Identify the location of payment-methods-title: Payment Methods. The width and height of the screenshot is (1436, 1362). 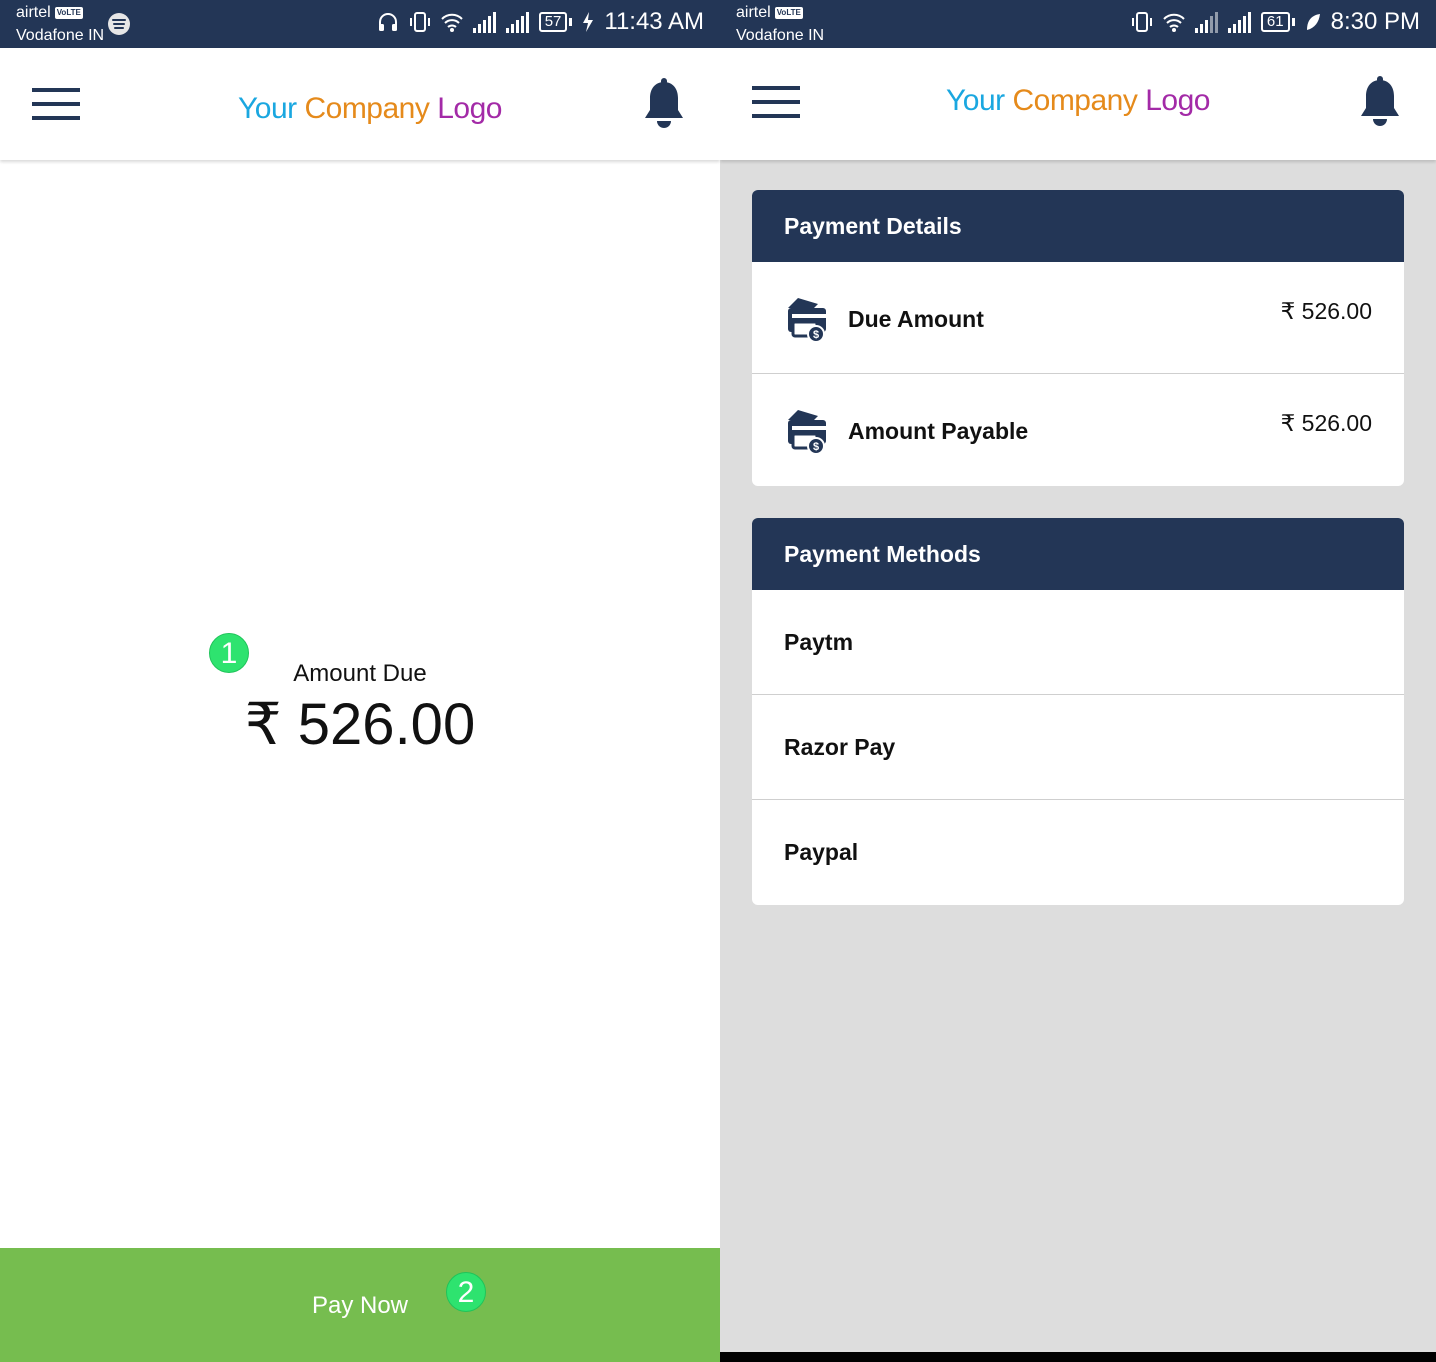
(1078, 554).